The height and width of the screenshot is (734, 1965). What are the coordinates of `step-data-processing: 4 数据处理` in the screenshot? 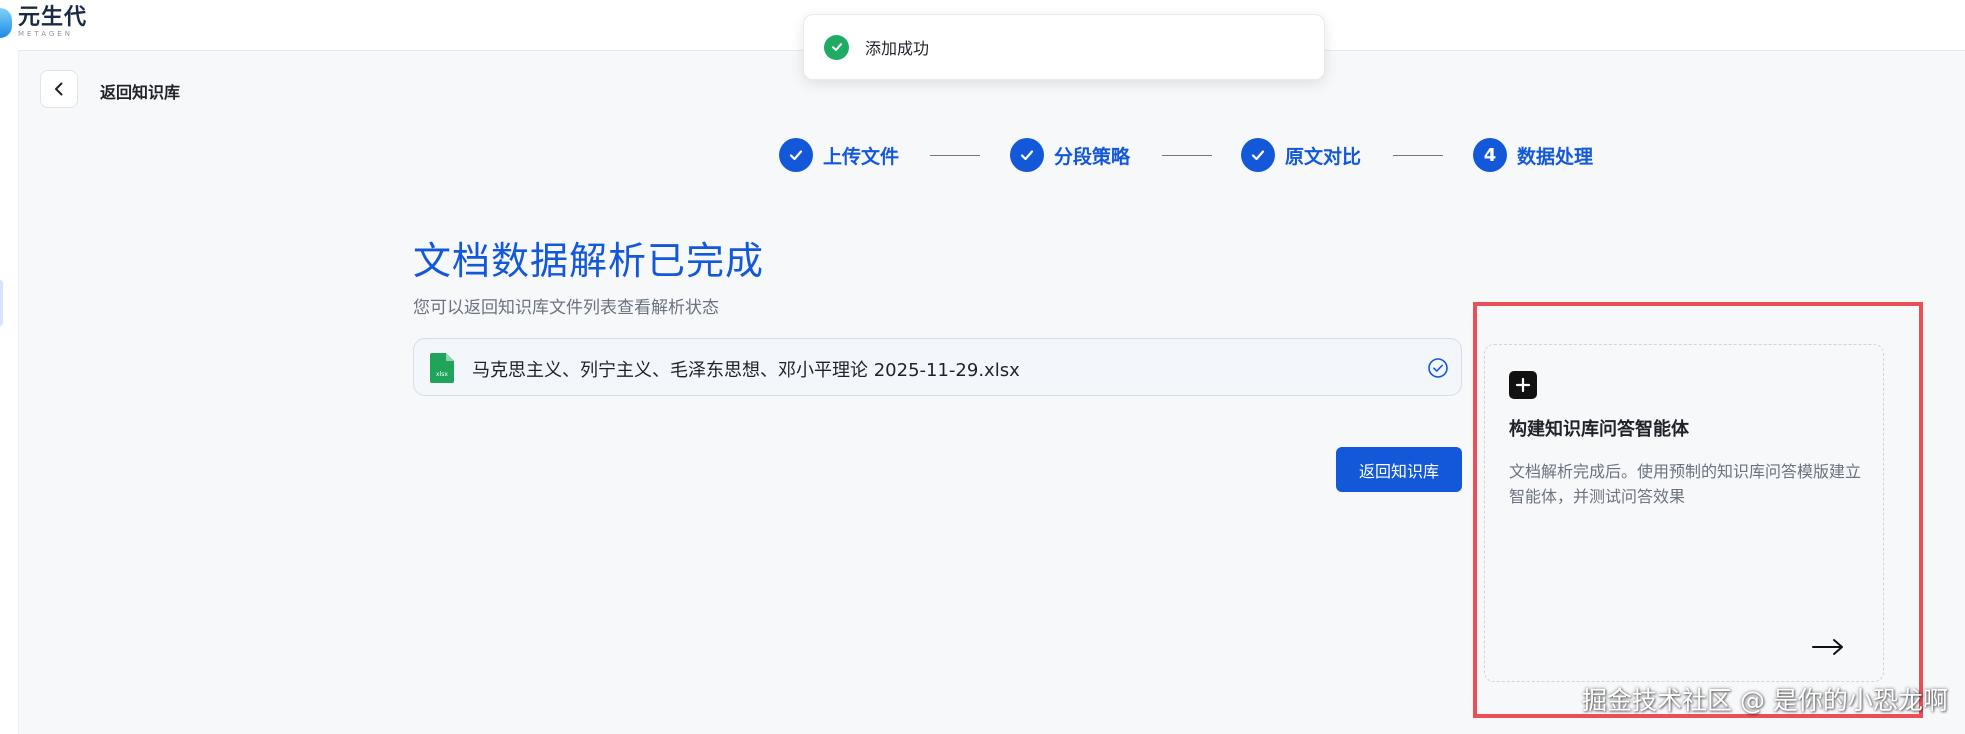 It's located at (1533, 155).